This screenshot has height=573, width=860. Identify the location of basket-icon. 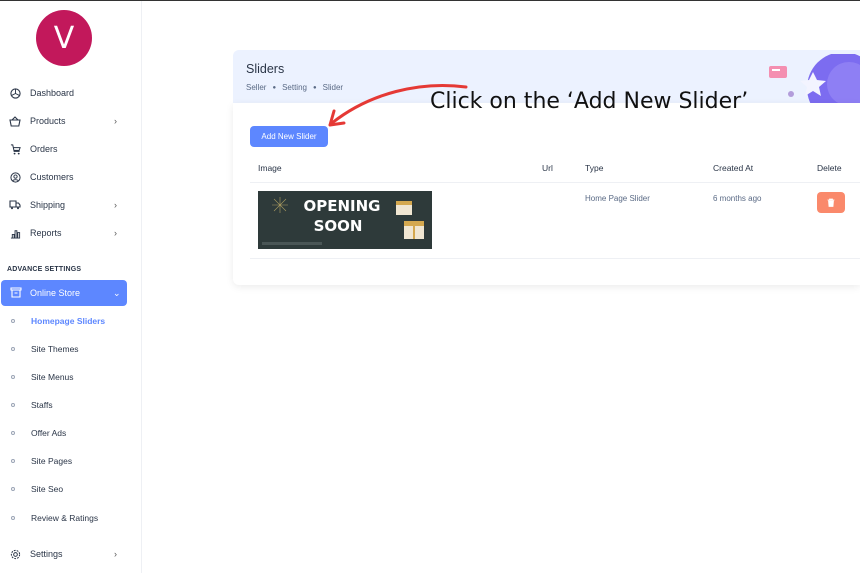
(15, 121).